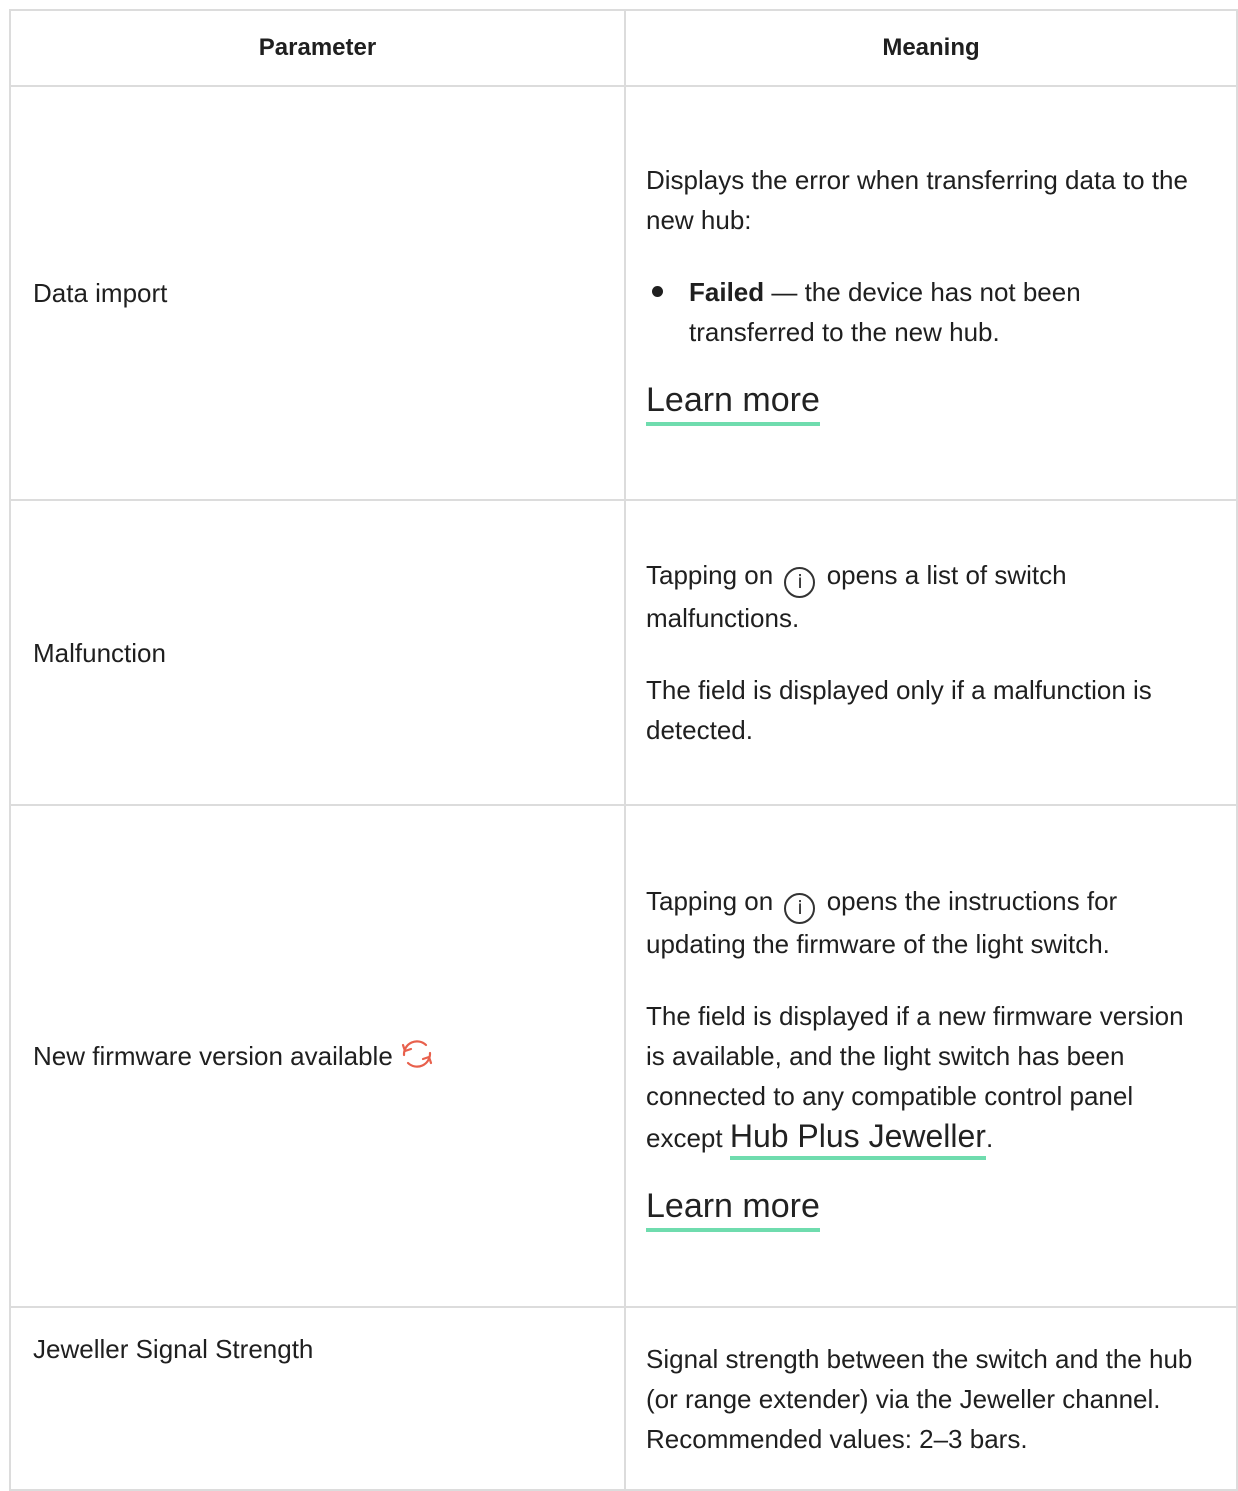 This screenshot has height=1491, width=1238. Describe the element at coordinates (857, 1138) in the screenshot. I see `hub-plus-jeweller-link: Hub Plus Jeweller` at that location.